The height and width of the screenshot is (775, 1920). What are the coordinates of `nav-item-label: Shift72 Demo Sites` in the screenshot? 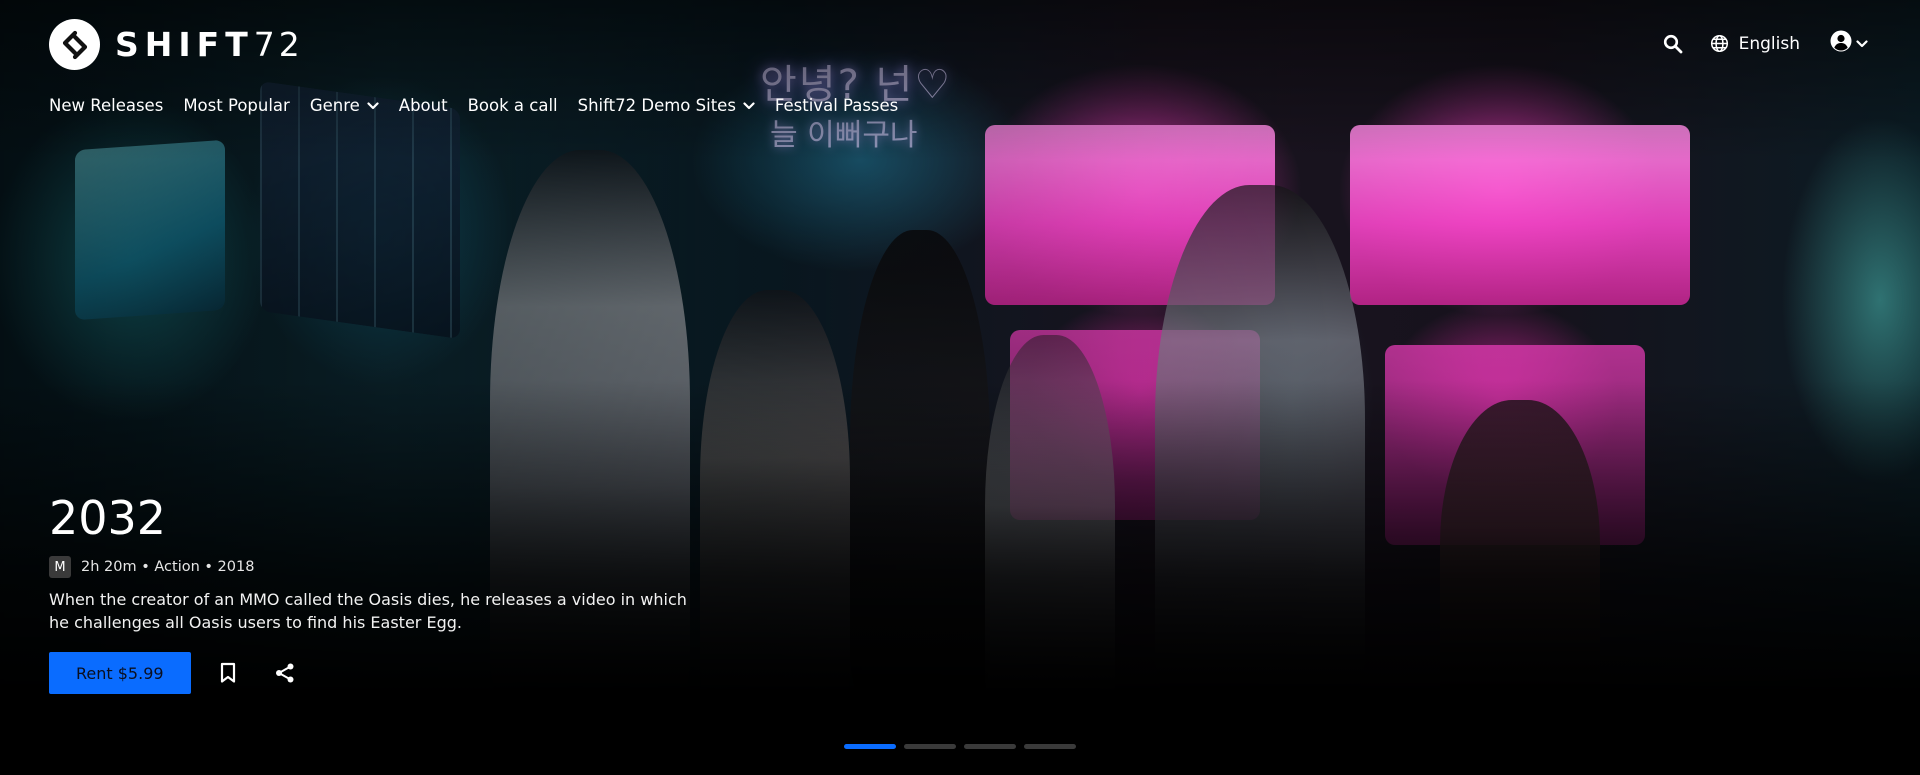 It's located at (656, 105).